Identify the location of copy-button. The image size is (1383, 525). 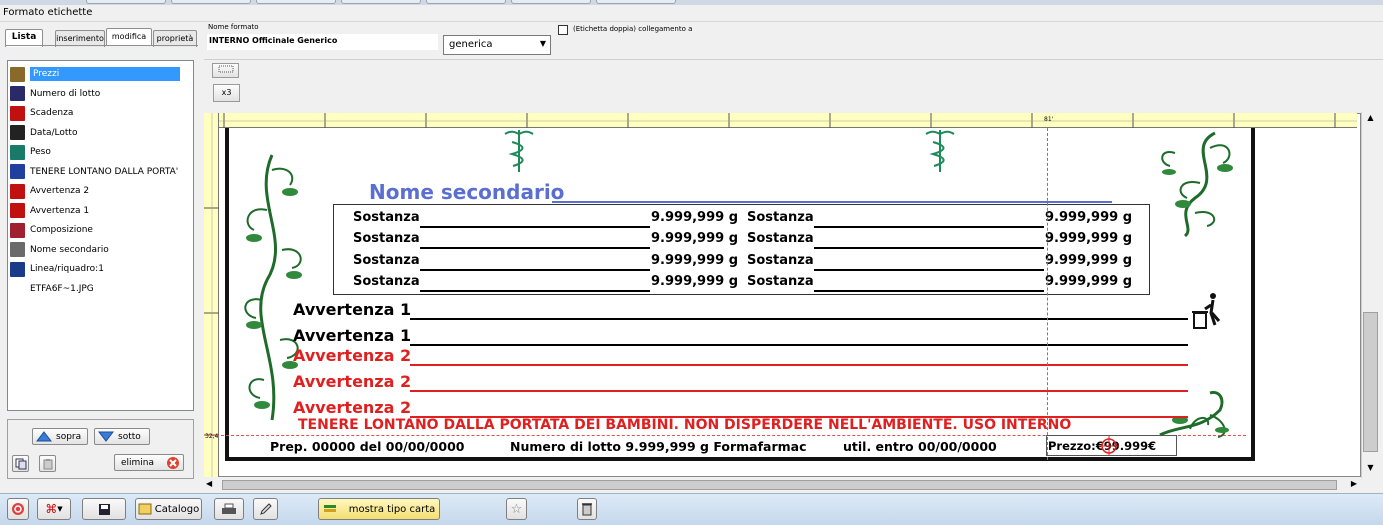
(20, 463).